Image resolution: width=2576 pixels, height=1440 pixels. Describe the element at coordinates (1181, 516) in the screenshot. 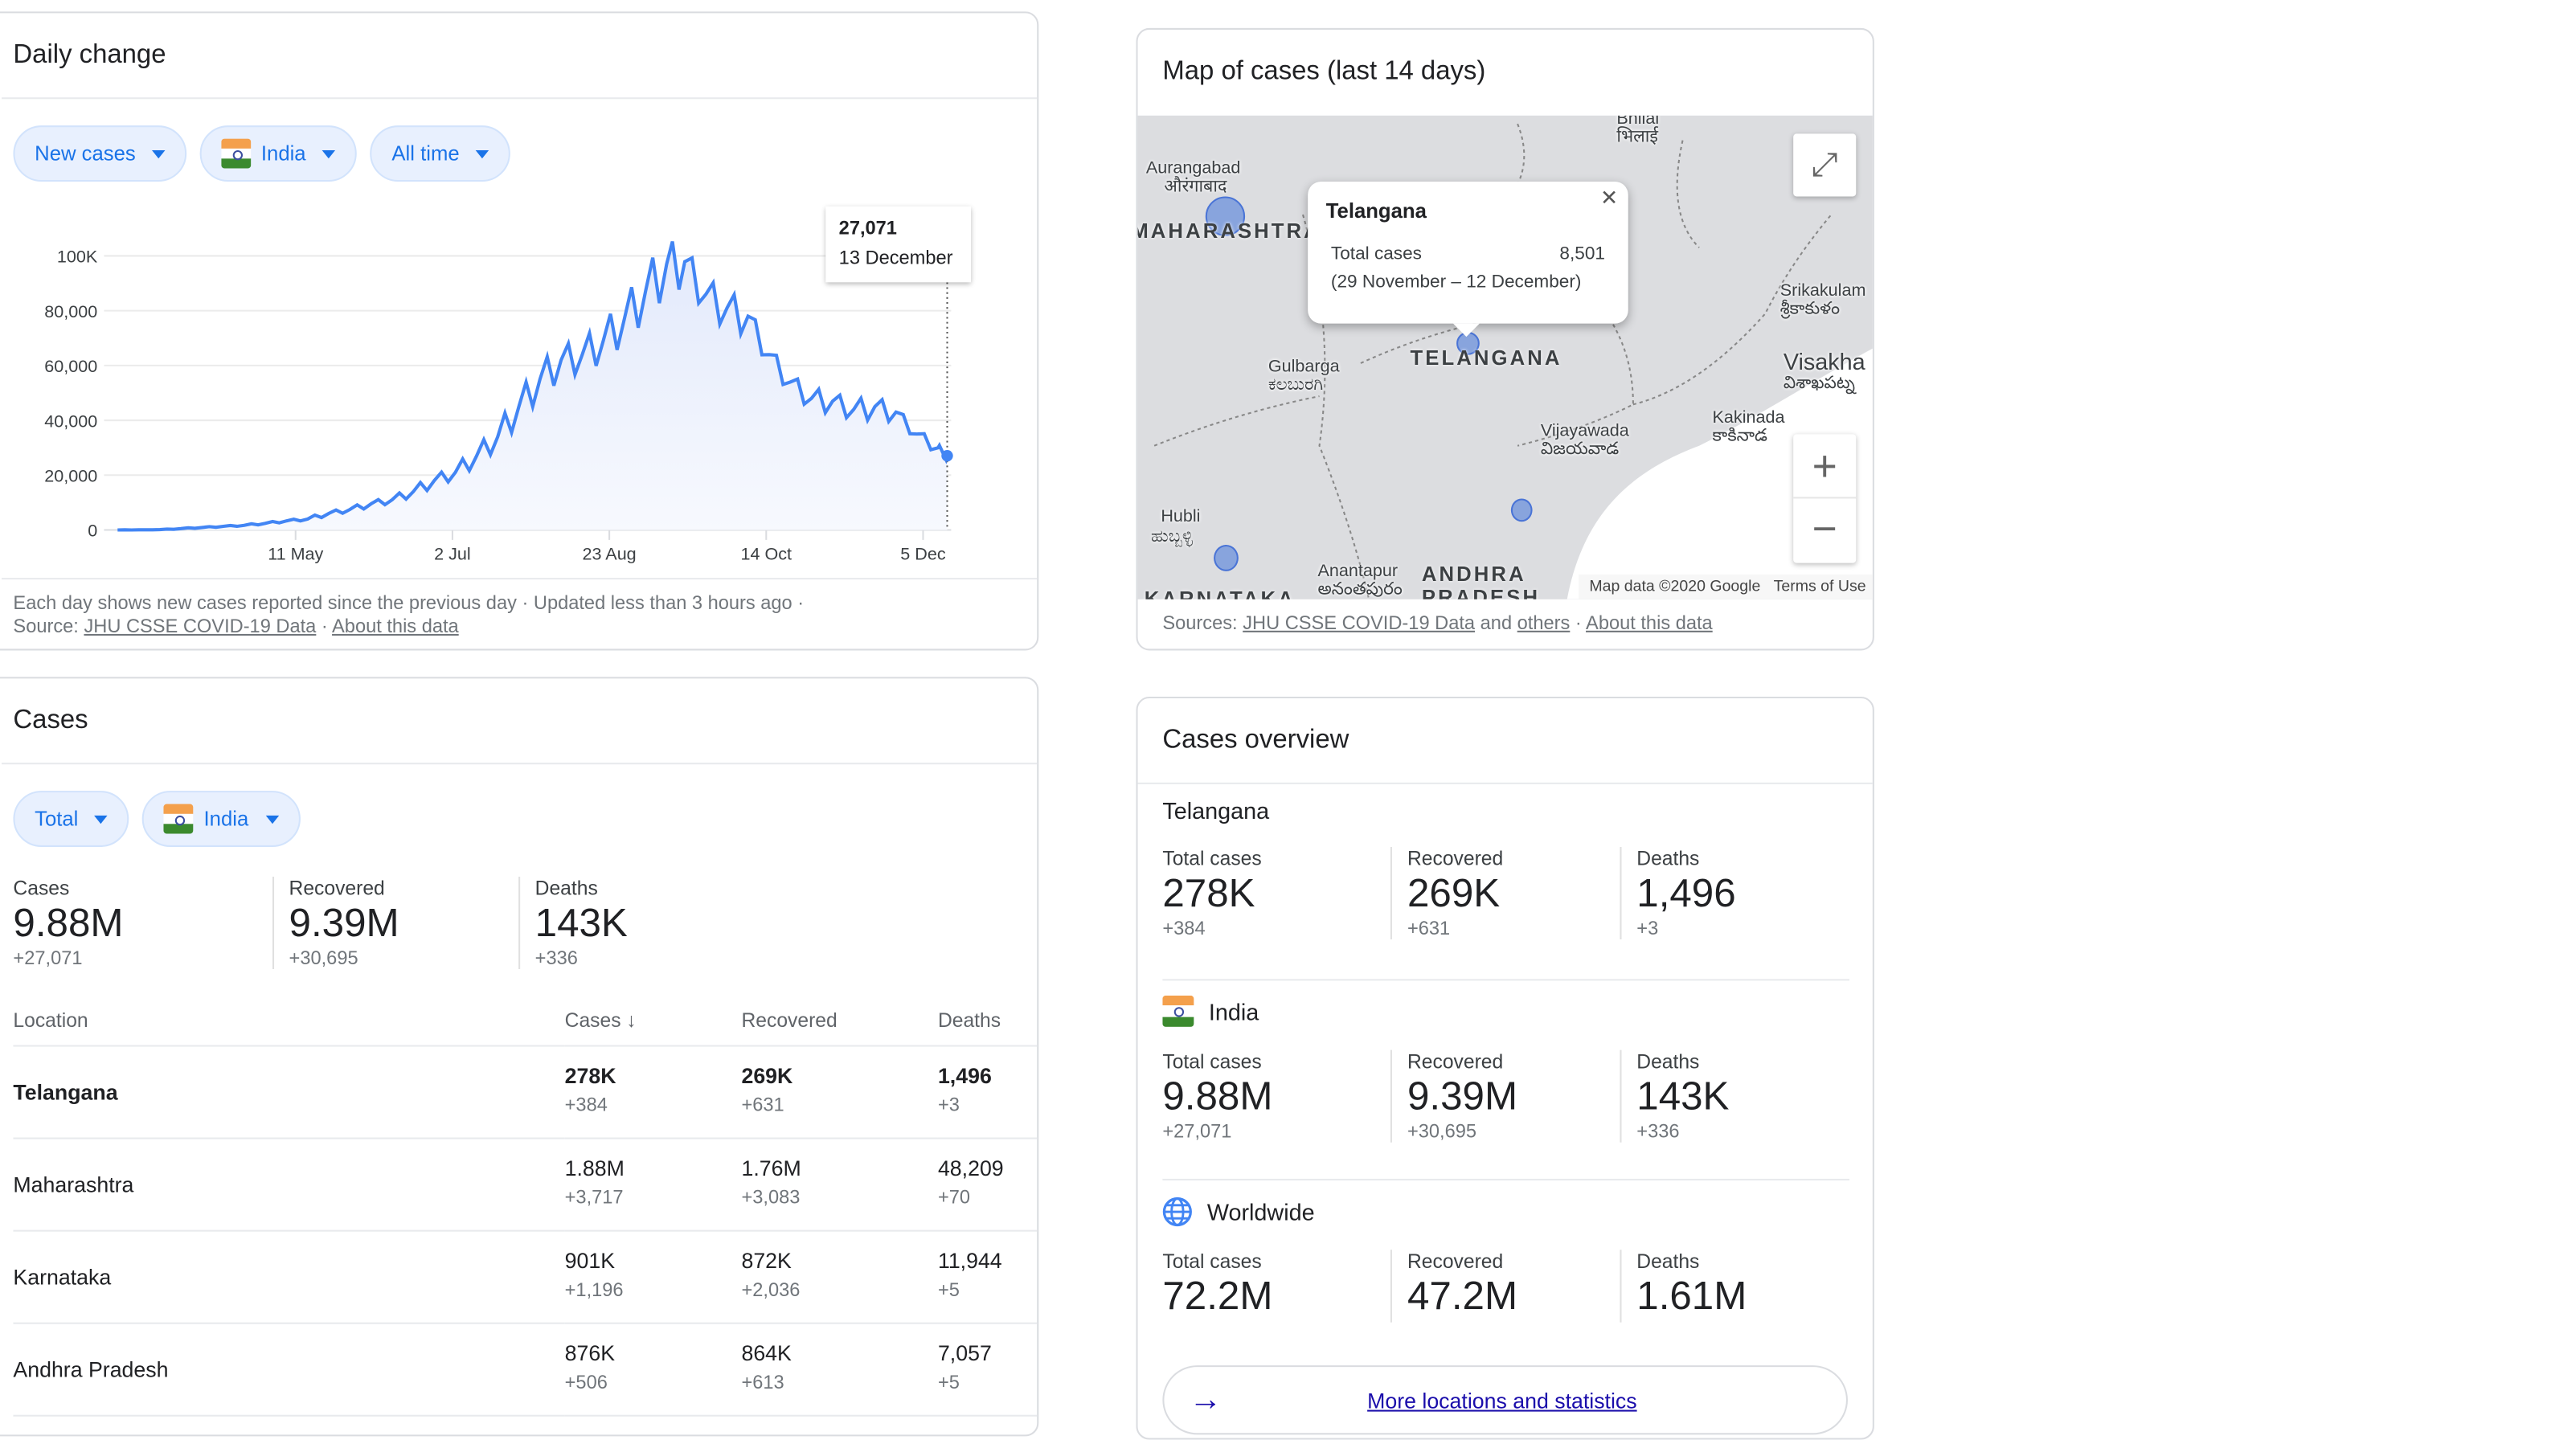

I see `map-place-label: Hubli` at that location.